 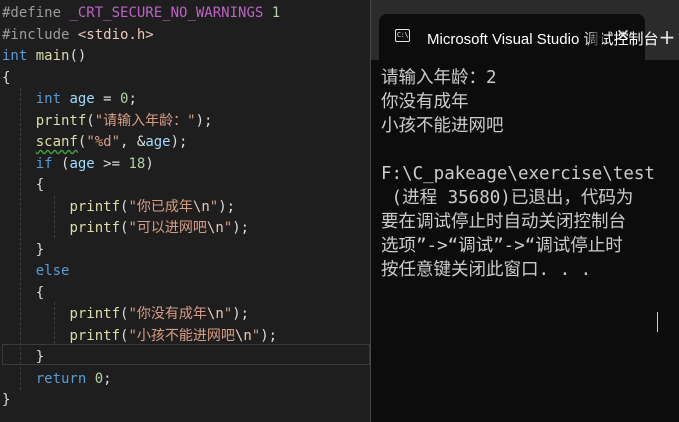 I want to click on current-line-highlight, so click(x=186, y=354).